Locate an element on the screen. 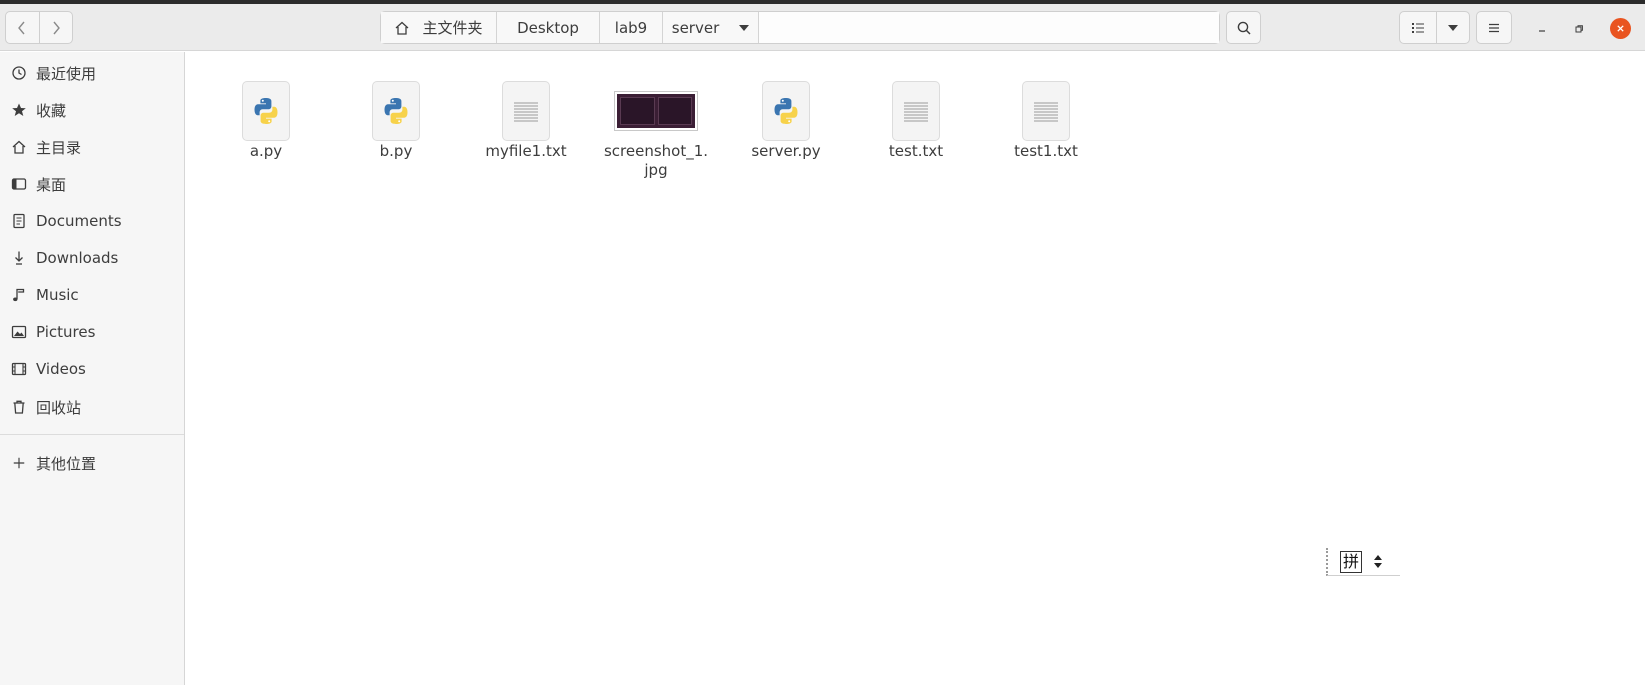  main-menu-button is located at coordinates (1494, 27).